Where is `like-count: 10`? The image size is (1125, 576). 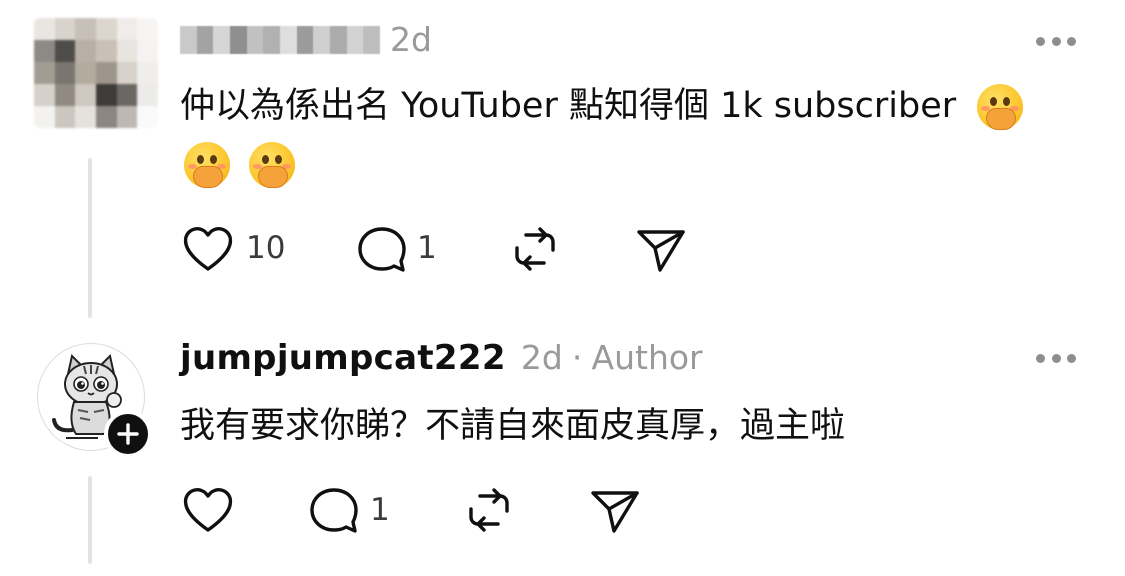 like-count: 10 is located at coordinates (266, 248).